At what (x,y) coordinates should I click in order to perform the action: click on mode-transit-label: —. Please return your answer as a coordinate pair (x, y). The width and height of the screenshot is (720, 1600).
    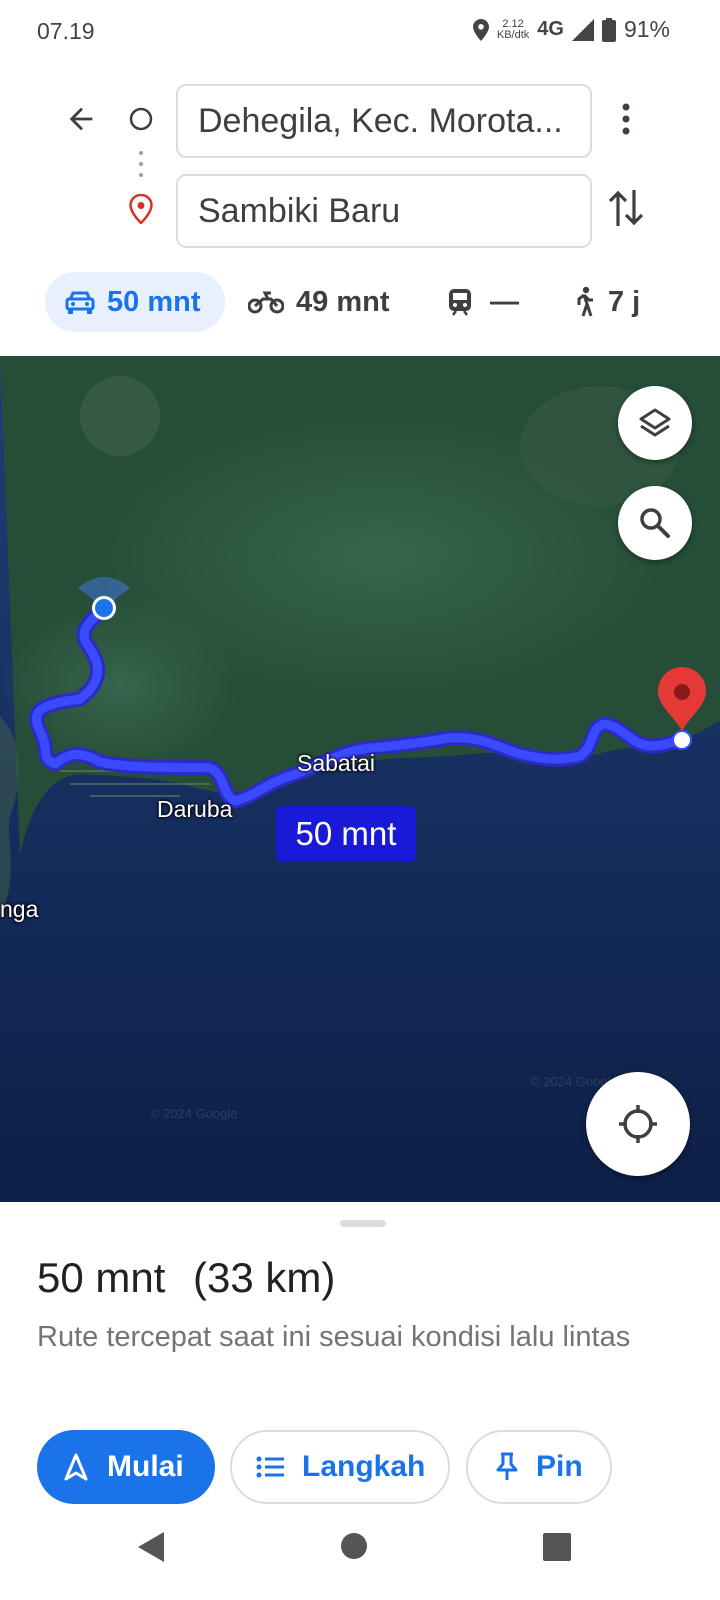
    Looking at the image, I should click on (504, 301).